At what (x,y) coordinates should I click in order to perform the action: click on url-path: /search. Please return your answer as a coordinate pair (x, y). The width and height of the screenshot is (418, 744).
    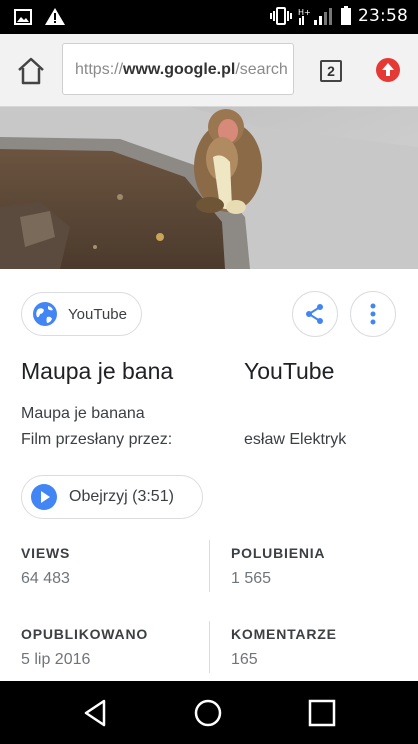
    Looking at the image, I should click on (261, 69).